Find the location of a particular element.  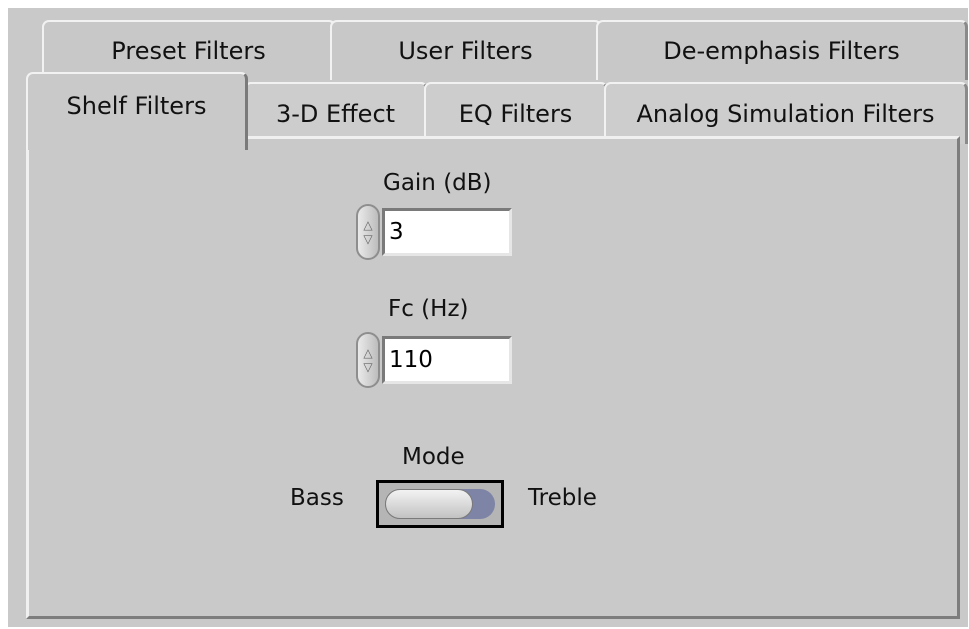

fc-increment-decrement-icon: △ ▽ is located at coordinates (368, 360).